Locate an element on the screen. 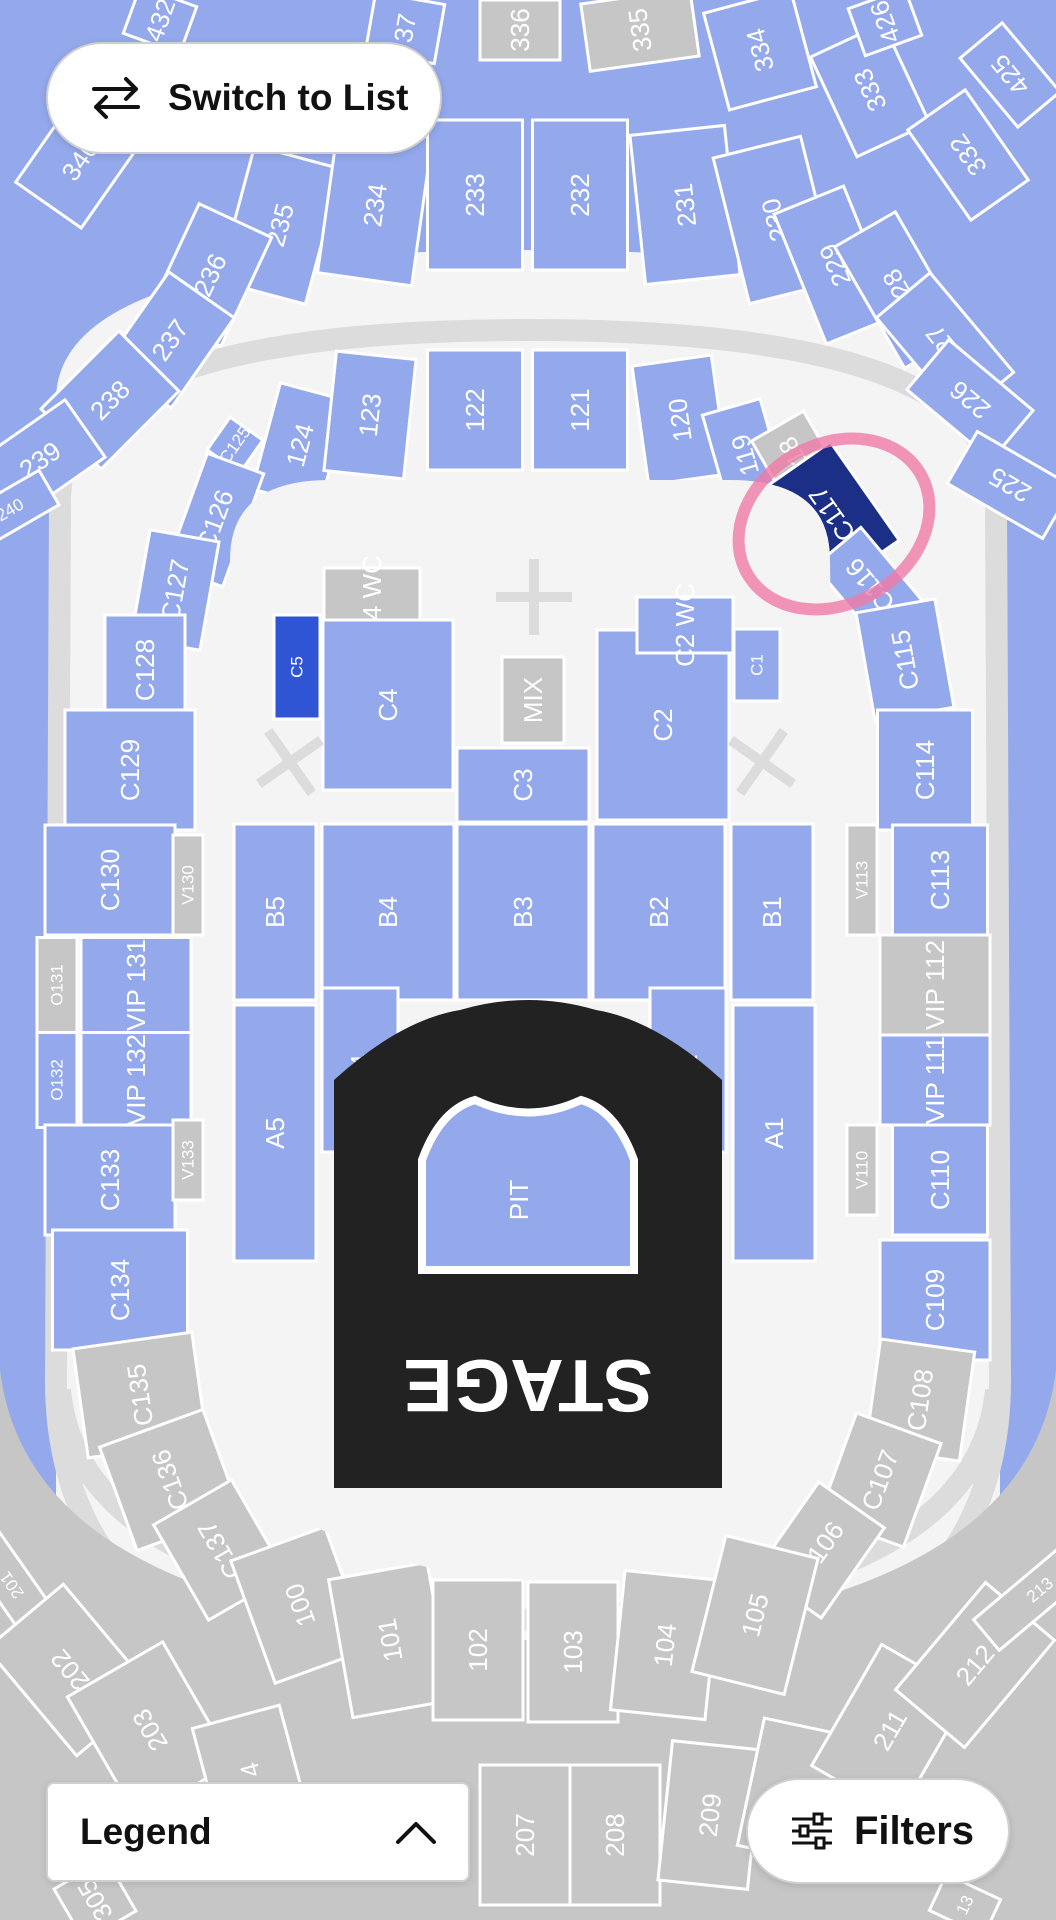 The image size is (1056, 1920). section-label: V113 is located at coordinates (862, 880).